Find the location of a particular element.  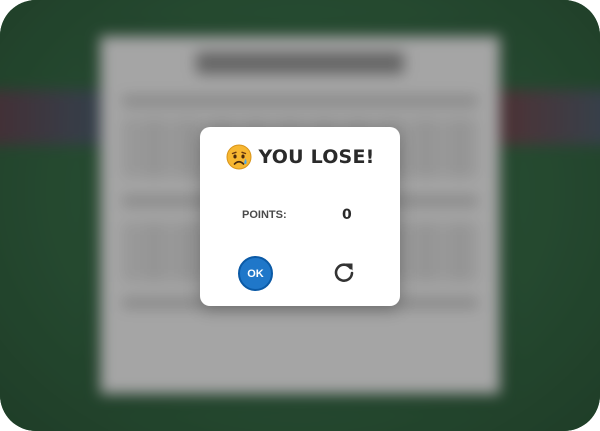

ok-button: OK is located at coordinates (255, 273).